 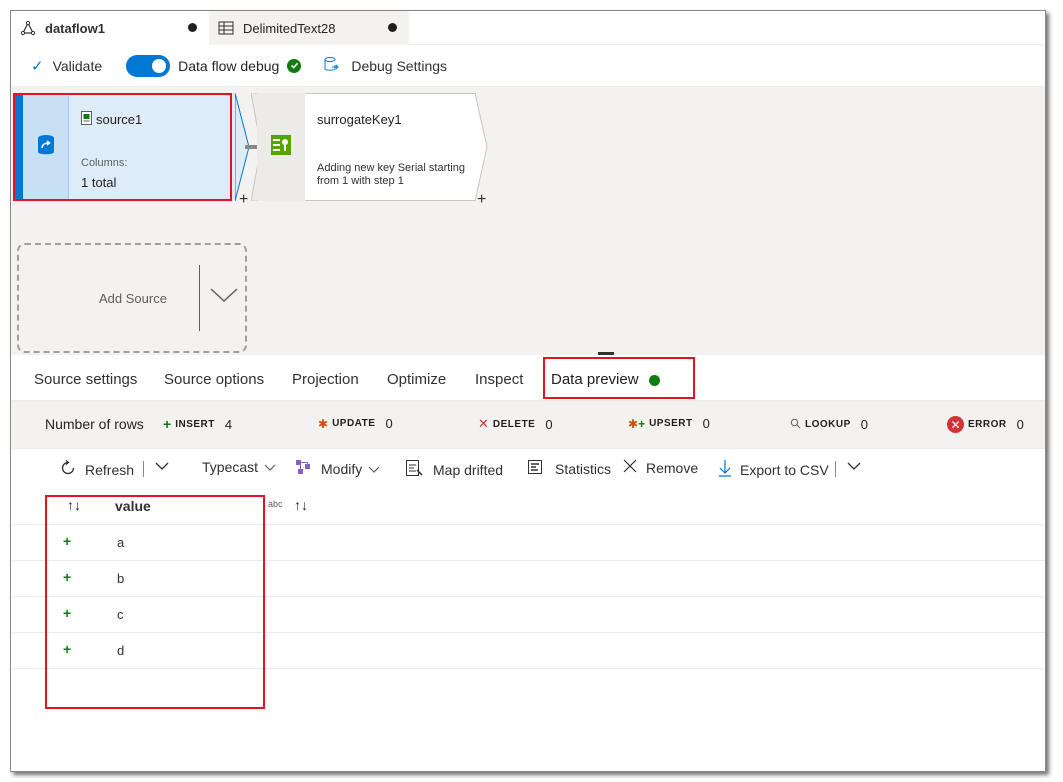 I want to click on delete-stat: ✕ DELETE 0, so click(x=515, y=424).